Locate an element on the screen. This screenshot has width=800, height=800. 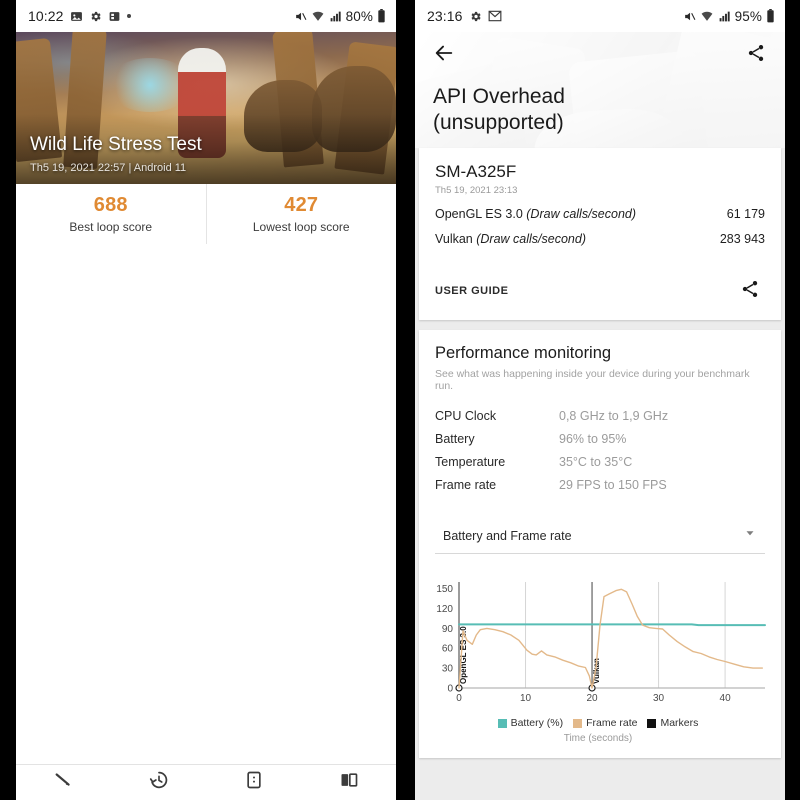
perf-row-temperature: Temperature 35°C to 35°C is located at coordinates (600, 457).